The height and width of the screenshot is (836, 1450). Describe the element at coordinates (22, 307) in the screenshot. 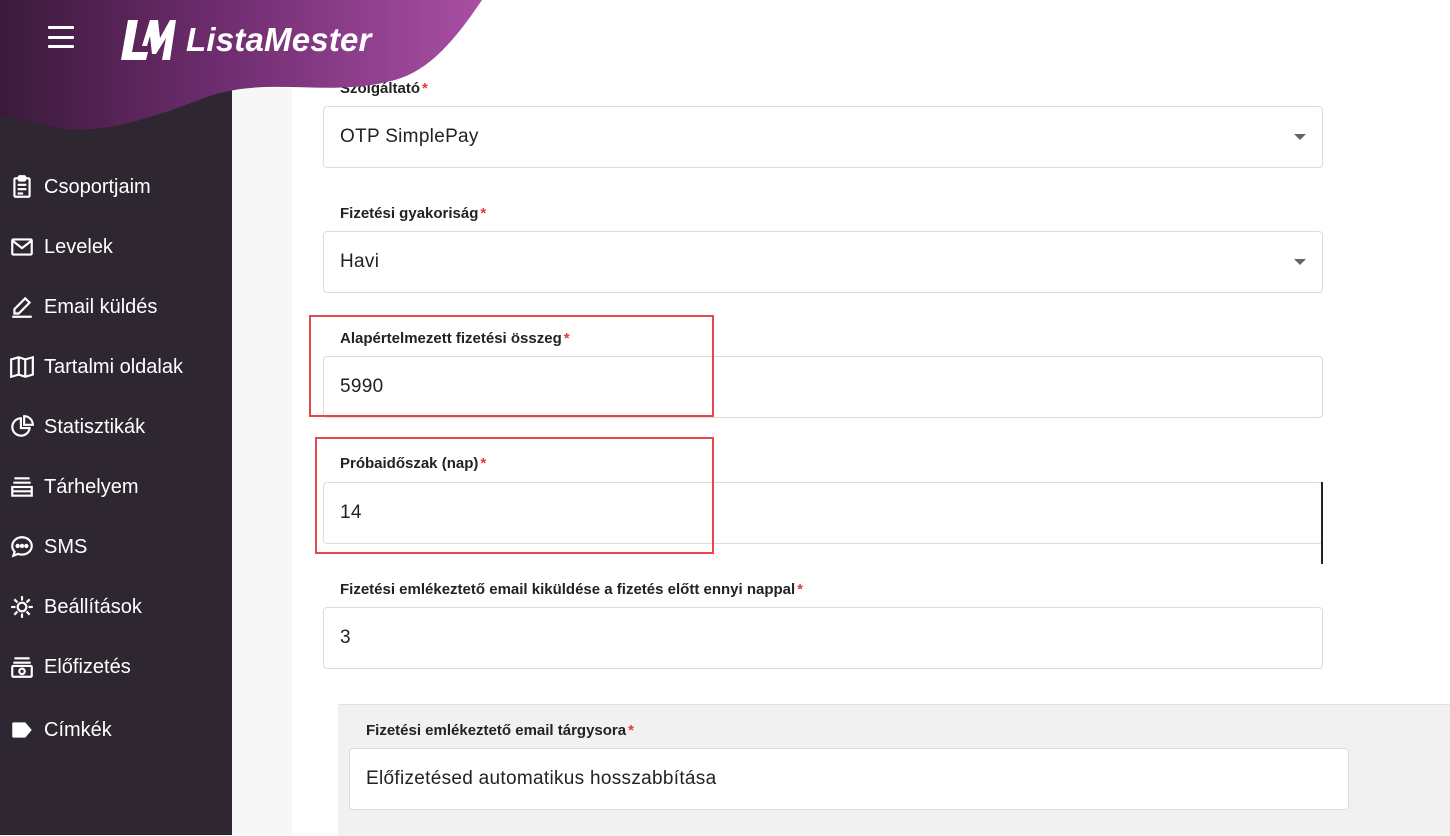

I see `pencil-icon` at that location.